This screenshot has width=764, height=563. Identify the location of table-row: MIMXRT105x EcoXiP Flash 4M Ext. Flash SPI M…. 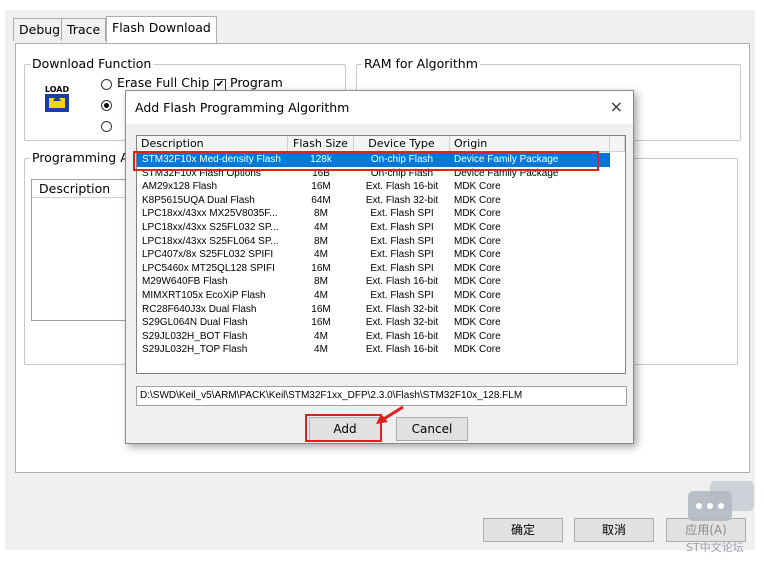
(373, 296).